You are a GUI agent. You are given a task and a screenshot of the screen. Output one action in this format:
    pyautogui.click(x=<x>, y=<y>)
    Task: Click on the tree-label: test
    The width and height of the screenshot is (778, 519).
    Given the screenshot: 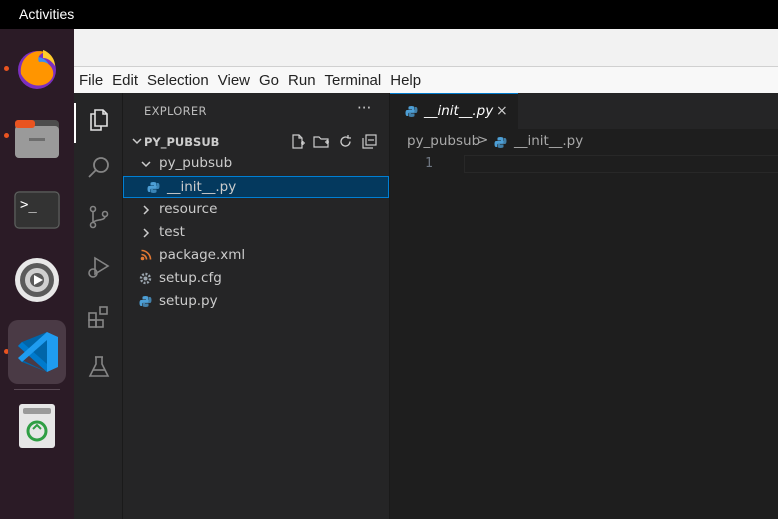 What is the action you would take?
    pyautogui.click(x=172, y=232)
    